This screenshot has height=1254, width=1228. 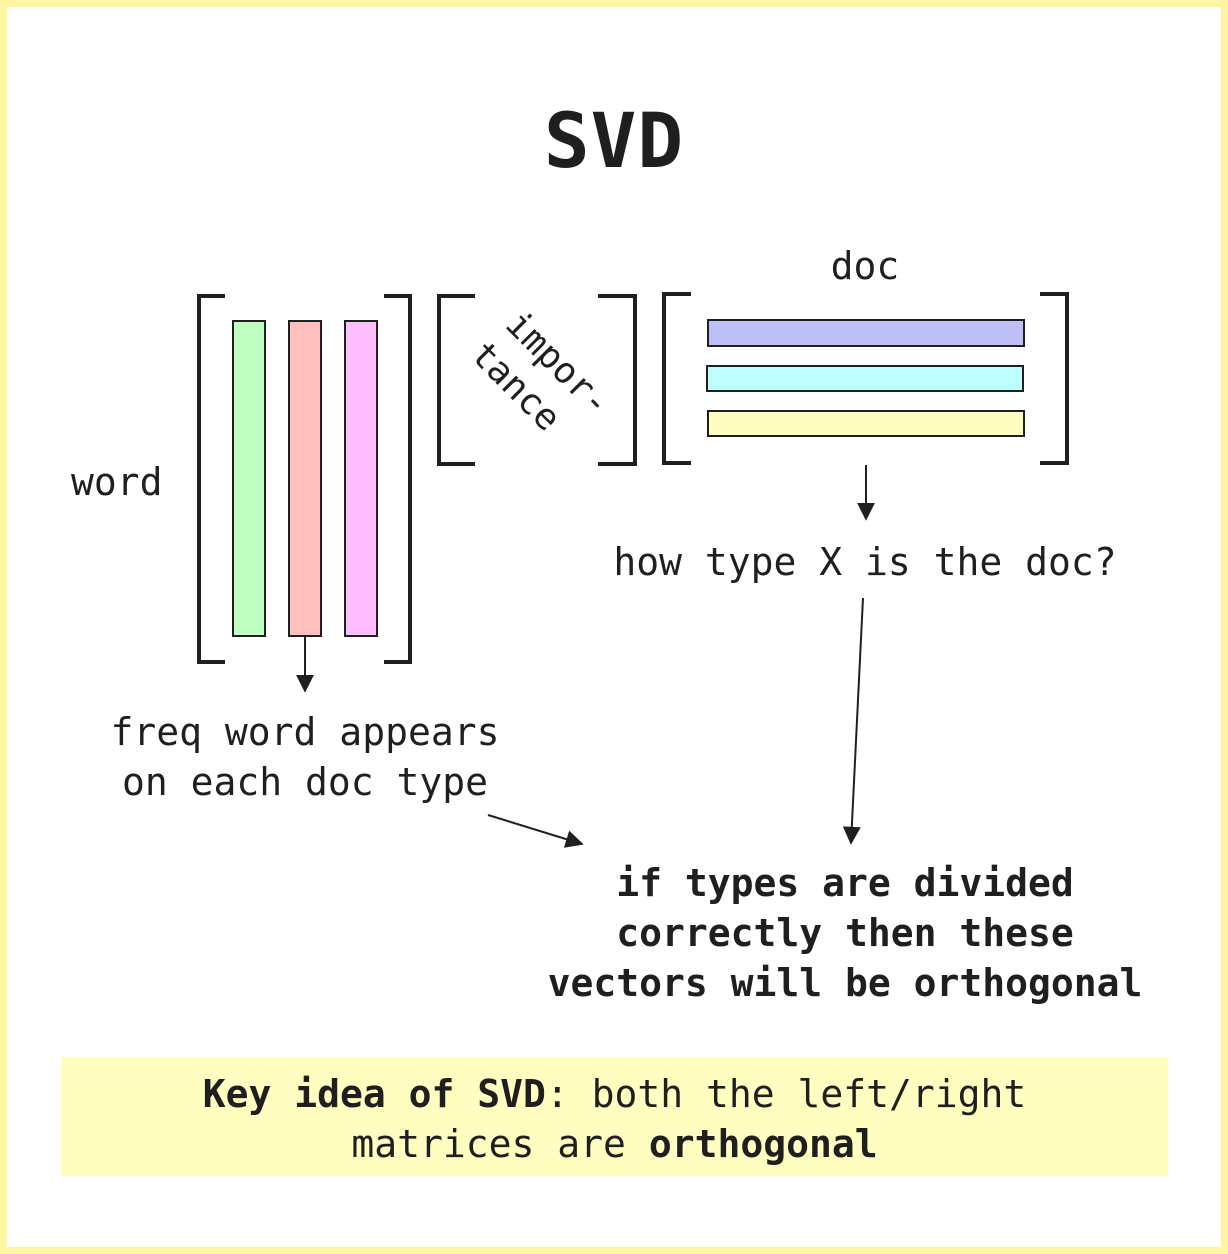 What do you see at coordinates (1054, 378) in the screenshot?
I see `right-matrix-close-bracket` at bounding box center [1054, 378].